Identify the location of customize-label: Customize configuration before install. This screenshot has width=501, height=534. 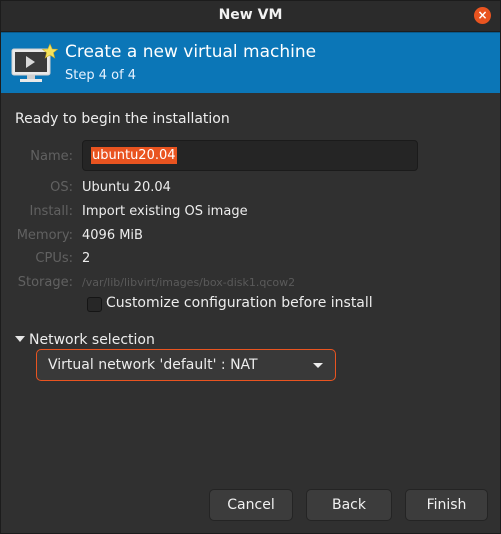
(239, 303).